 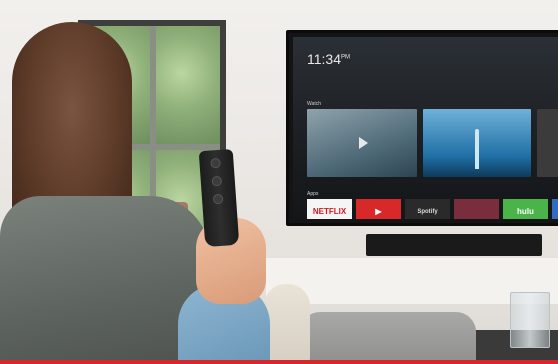 I want to click on spotify-logo: Spotify, so click(x=427, y=209).